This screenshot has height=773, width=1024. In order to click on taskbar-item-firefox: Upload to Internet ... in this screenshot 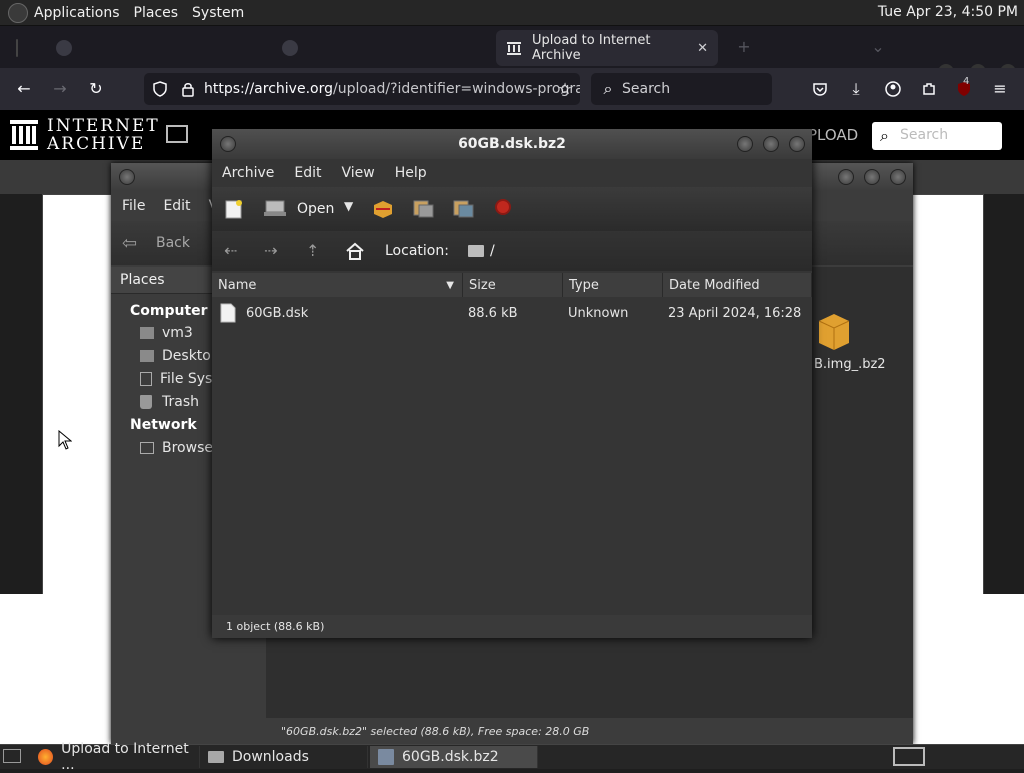, I will do `click(115, 757)`.